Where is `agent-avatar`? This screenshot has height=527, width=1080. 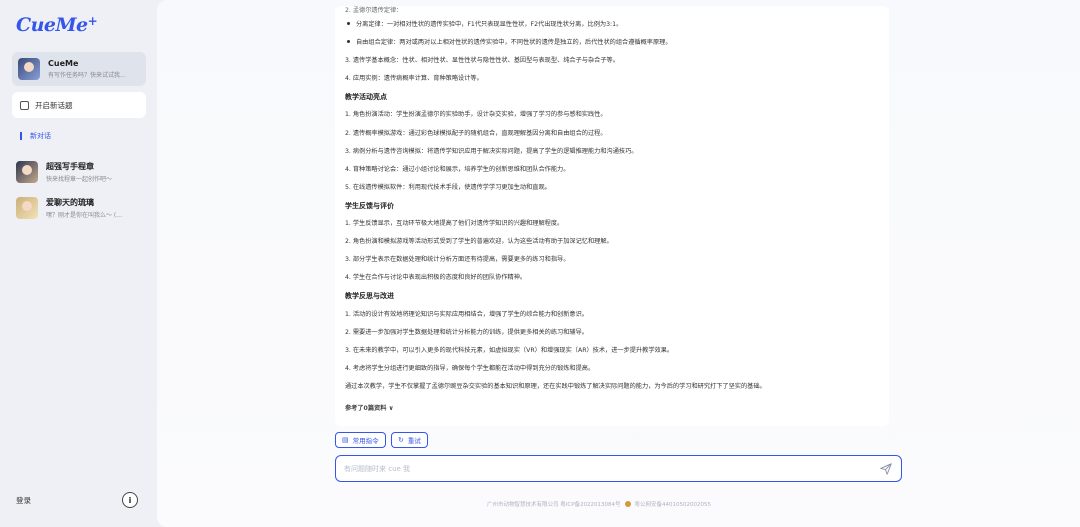 agent-avatar is located at coordinates (29, 69).